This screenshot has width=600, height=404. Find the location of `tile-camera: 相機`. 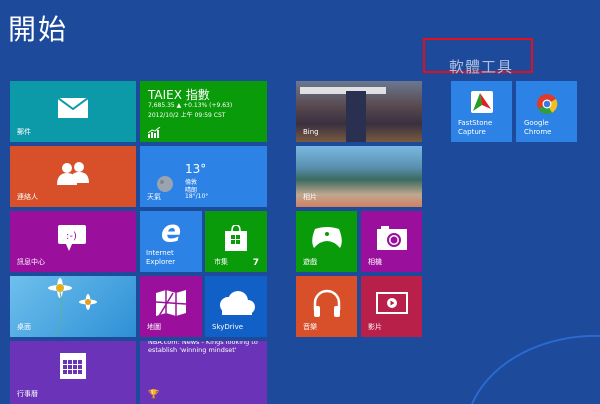

tile-camera: 相機 is located at coordinates (391, 241).